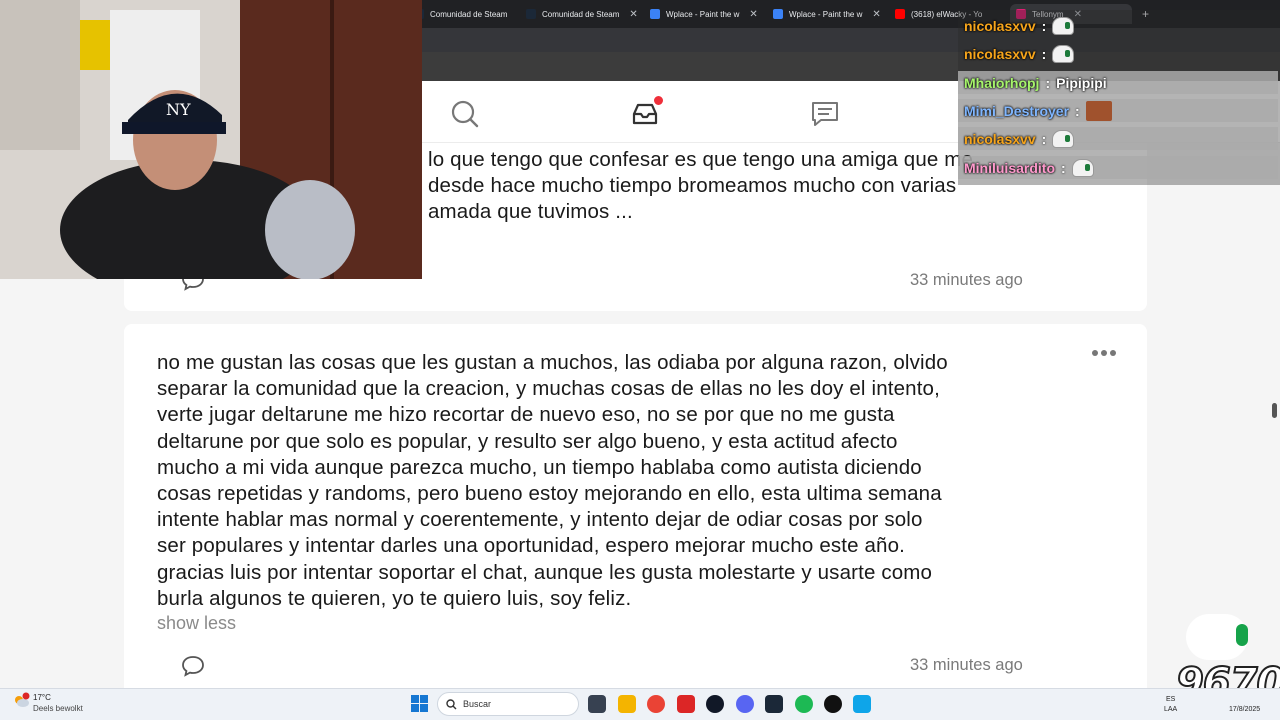 This screenshot has width=1280, height=720. What do you see at coordinates (1118, 82) in the screenshot?
I see `chat-message: Mhaiorhopj : Pipipipi` at bounding box center [1118, 82].